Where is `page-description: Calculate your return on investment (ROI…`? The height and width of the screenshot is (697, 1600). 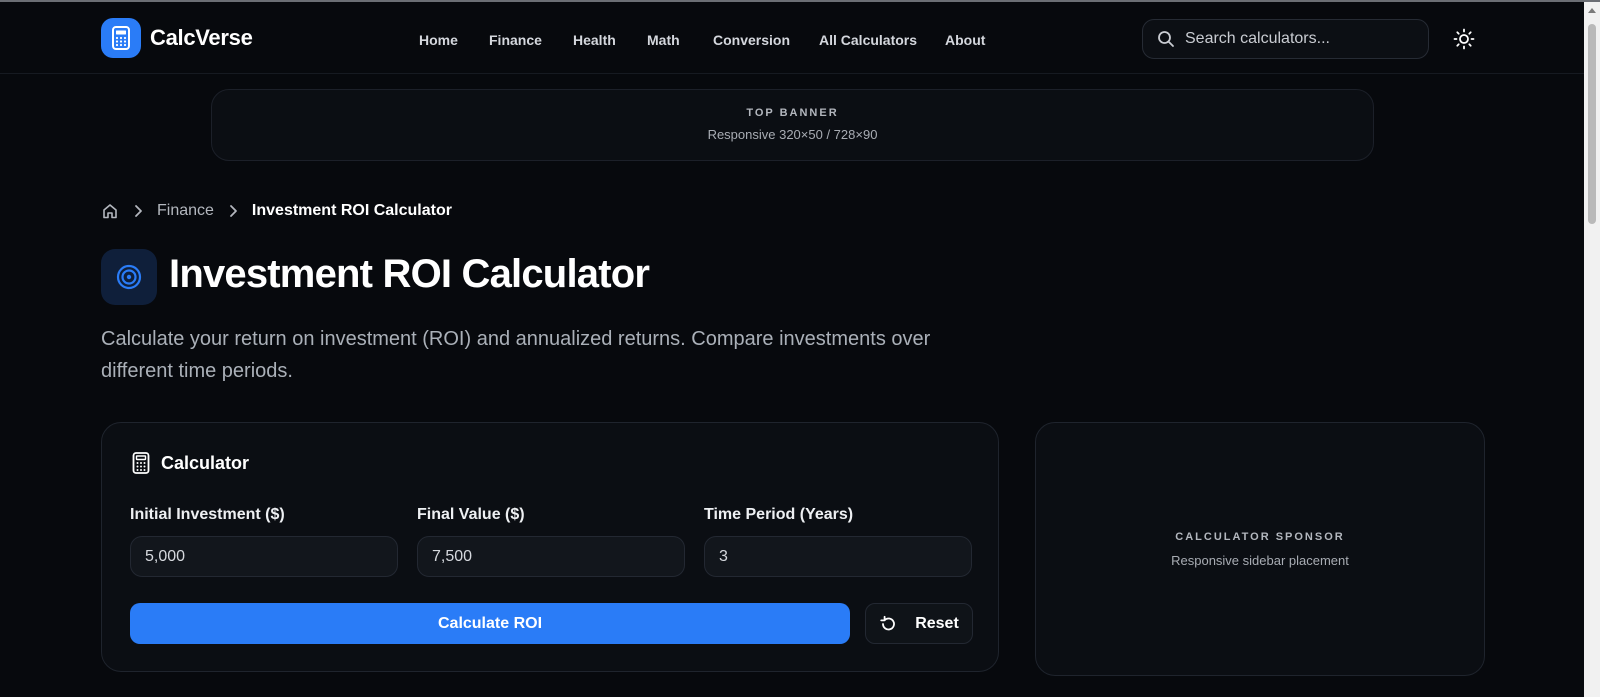 page-description: Calculate your return on investment (ROI… is located at coordinates (516, 355).